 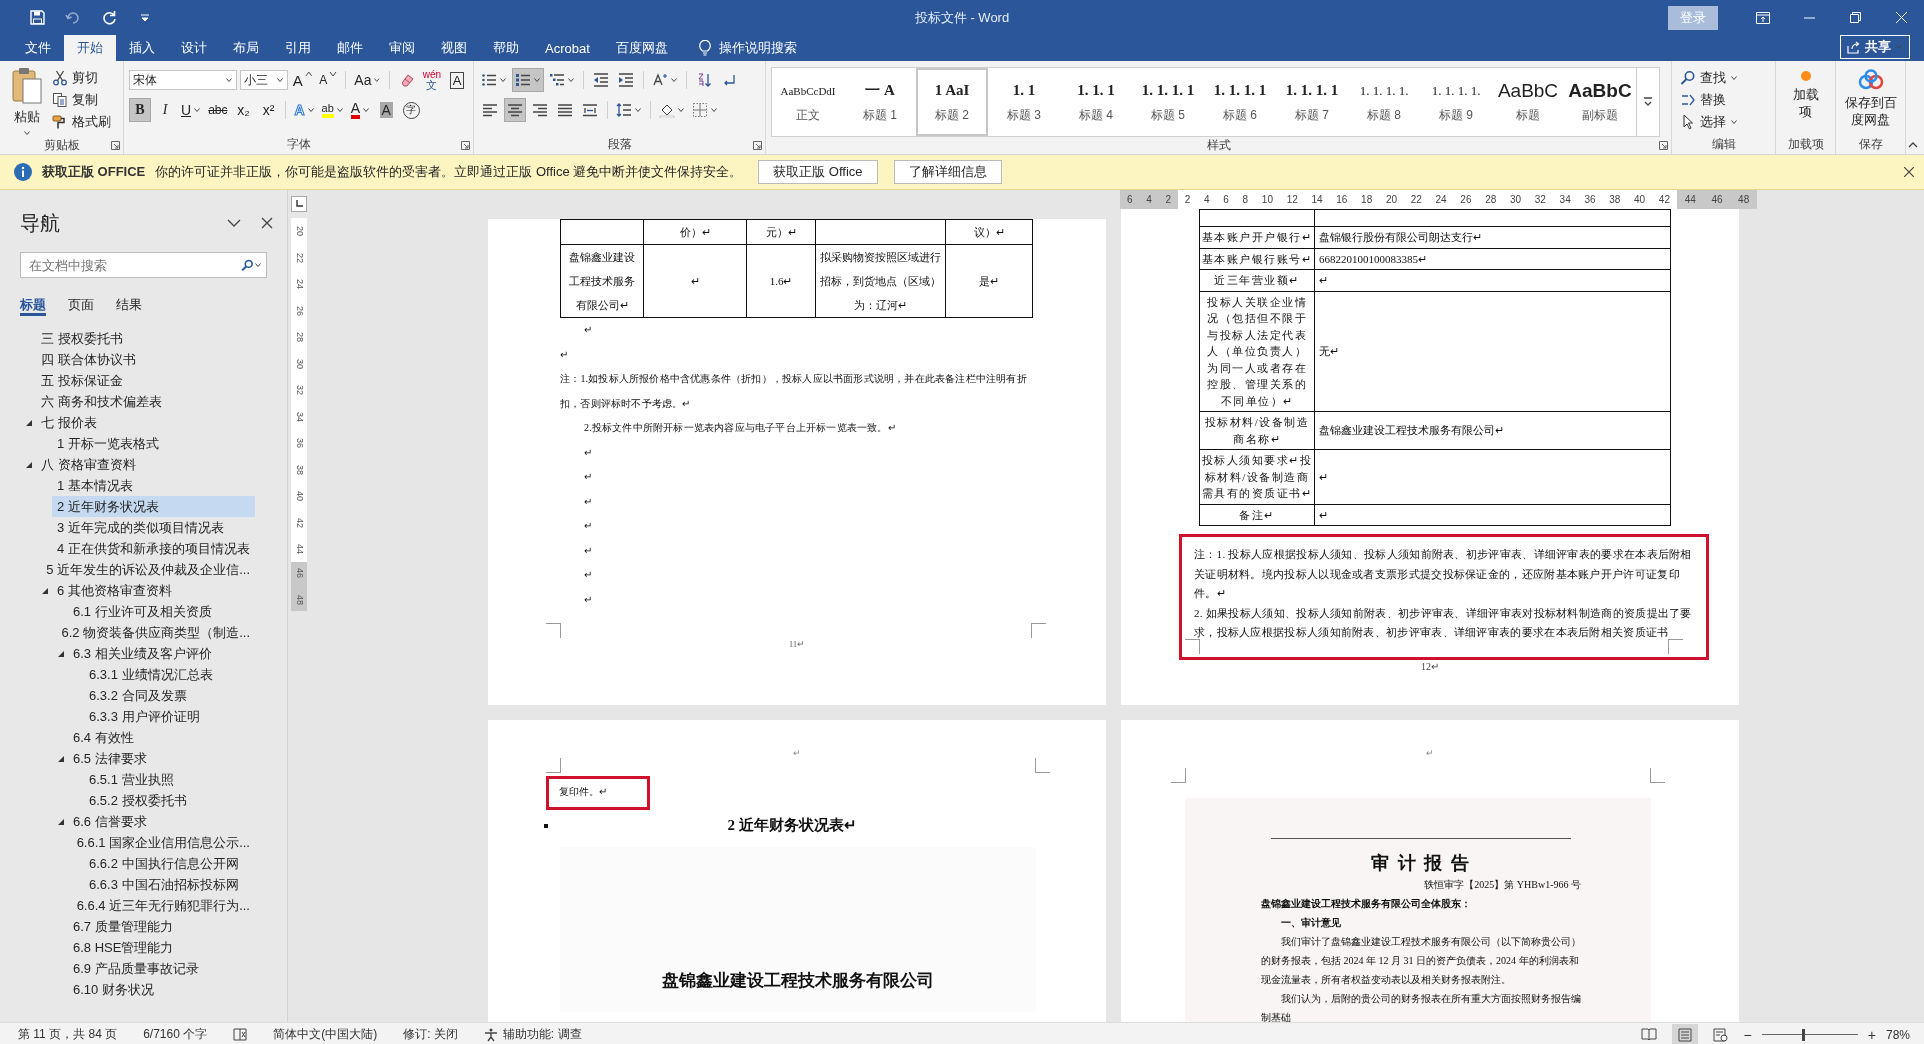 What do you see at coordinates (1168, 102) in the screenshot?
I see `style-item: 1. 1. 1. 1 标题 5` at bounding box center [1168, 102].